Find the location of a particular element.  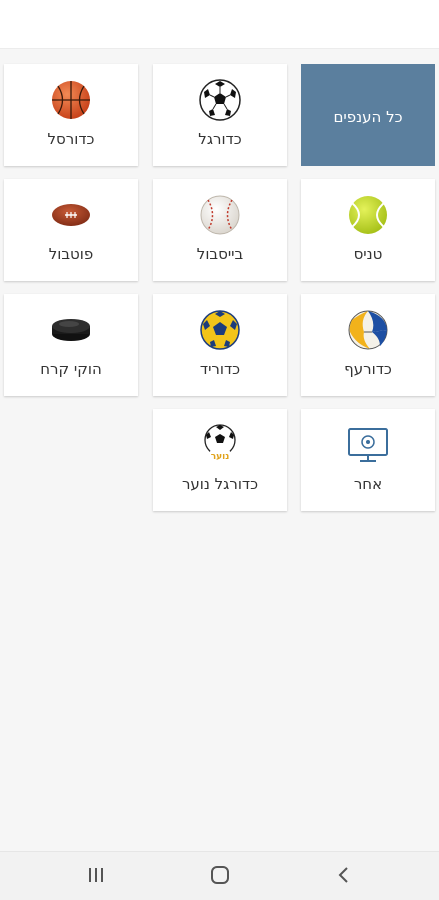

category-tile-youth-soccer: נוער כדורגל נוער is located at coordinates (220, 460).